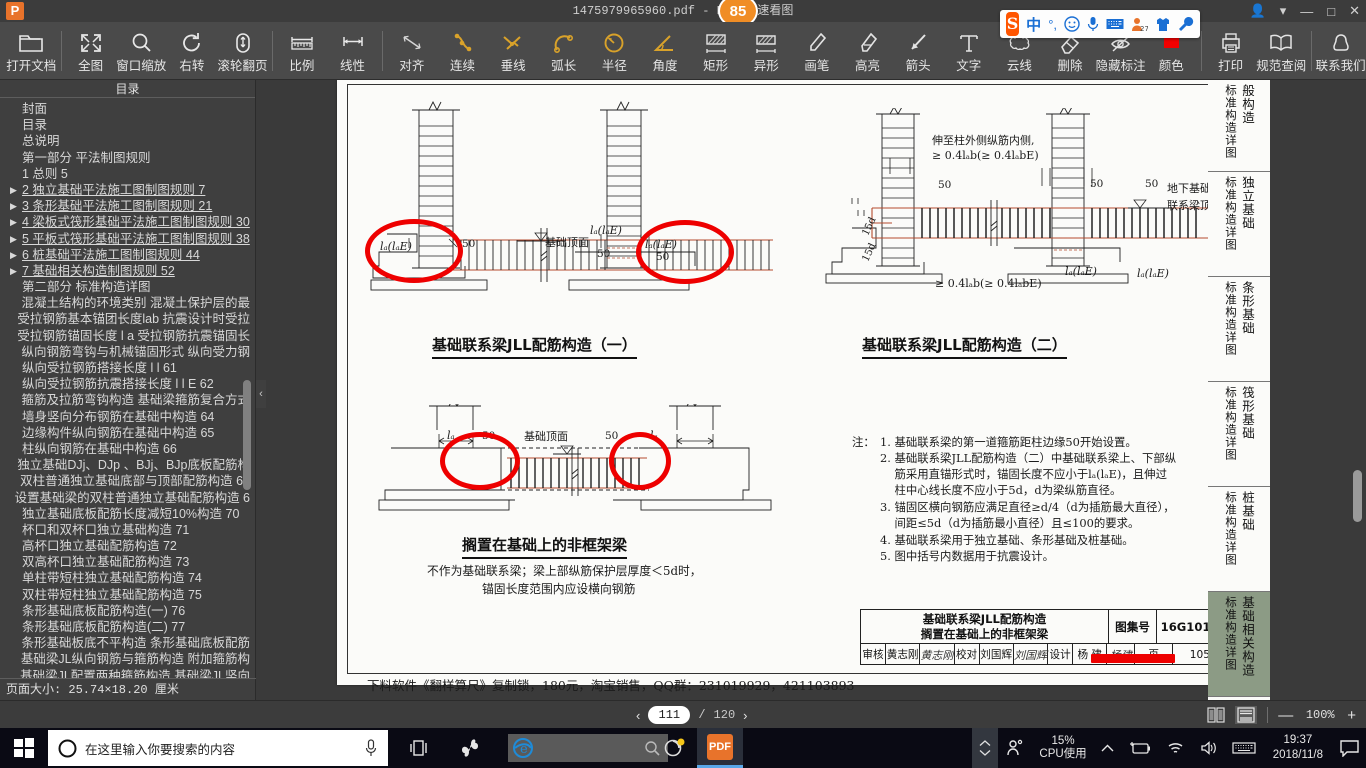 Image resolution: width=1366 pixels, height=768 pixels. Describe the element at coordinates (261, 394) in the screenshot. I see `collapse-panel-button: ‹` at that location.